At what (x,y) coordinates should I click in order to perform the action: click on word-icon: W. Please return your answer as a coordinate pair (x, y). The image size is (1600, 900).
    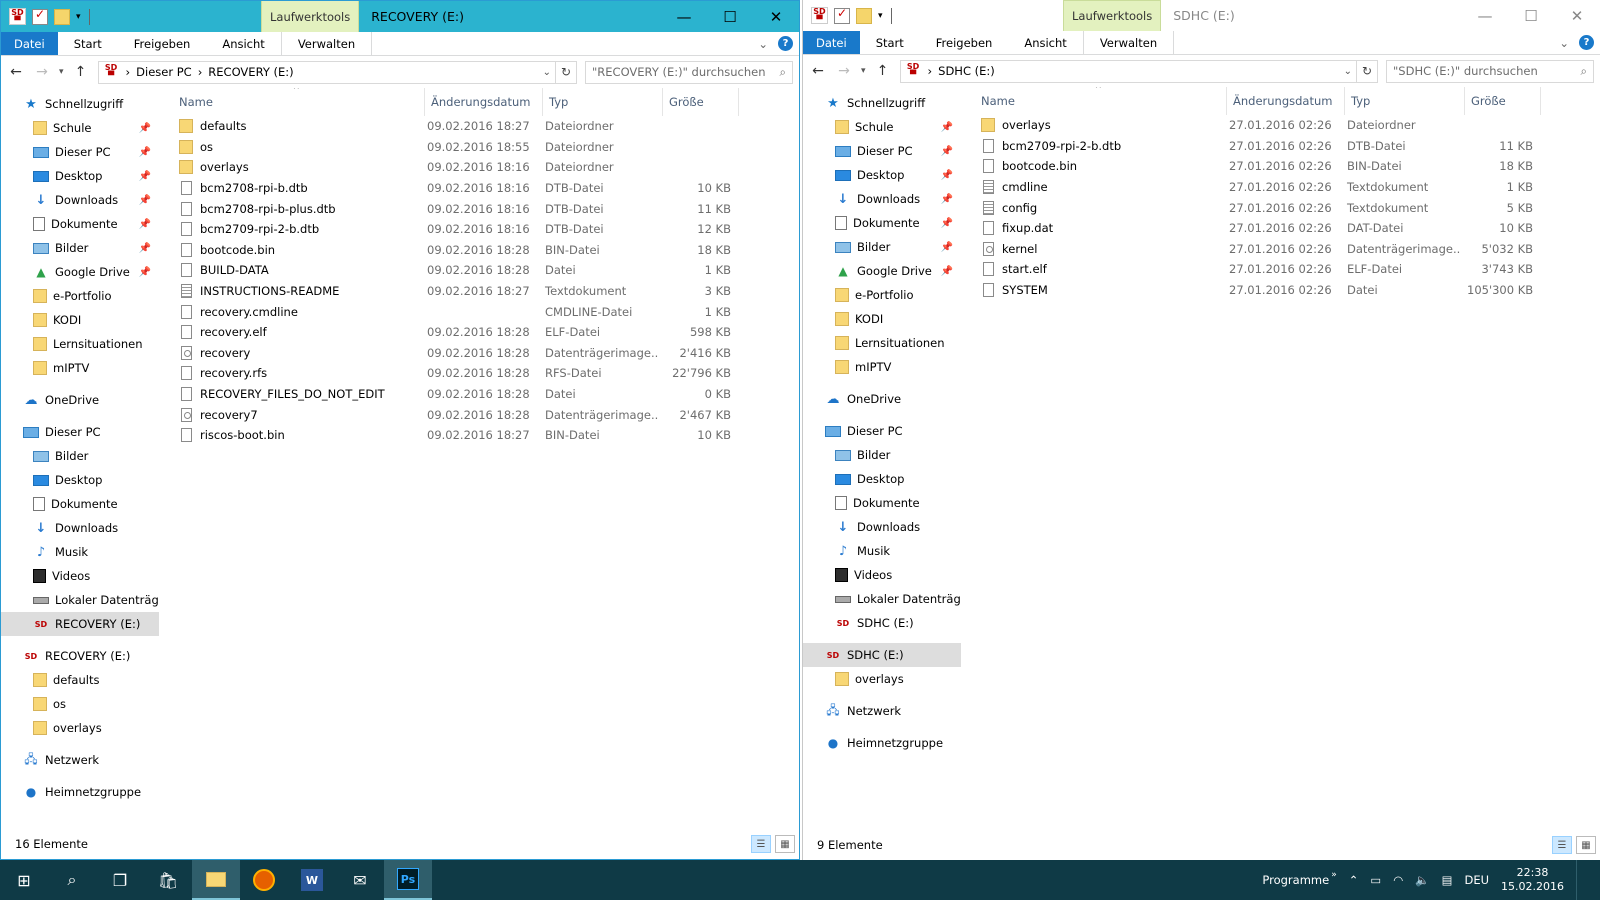
    Looking at the image, I should click on (312, 880).